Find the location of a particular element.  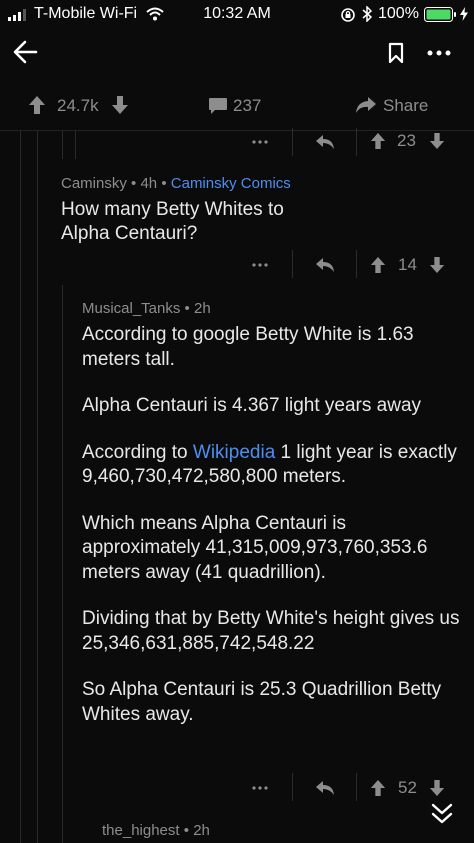

bluetooth-icon is located at coordinates (367, 14).